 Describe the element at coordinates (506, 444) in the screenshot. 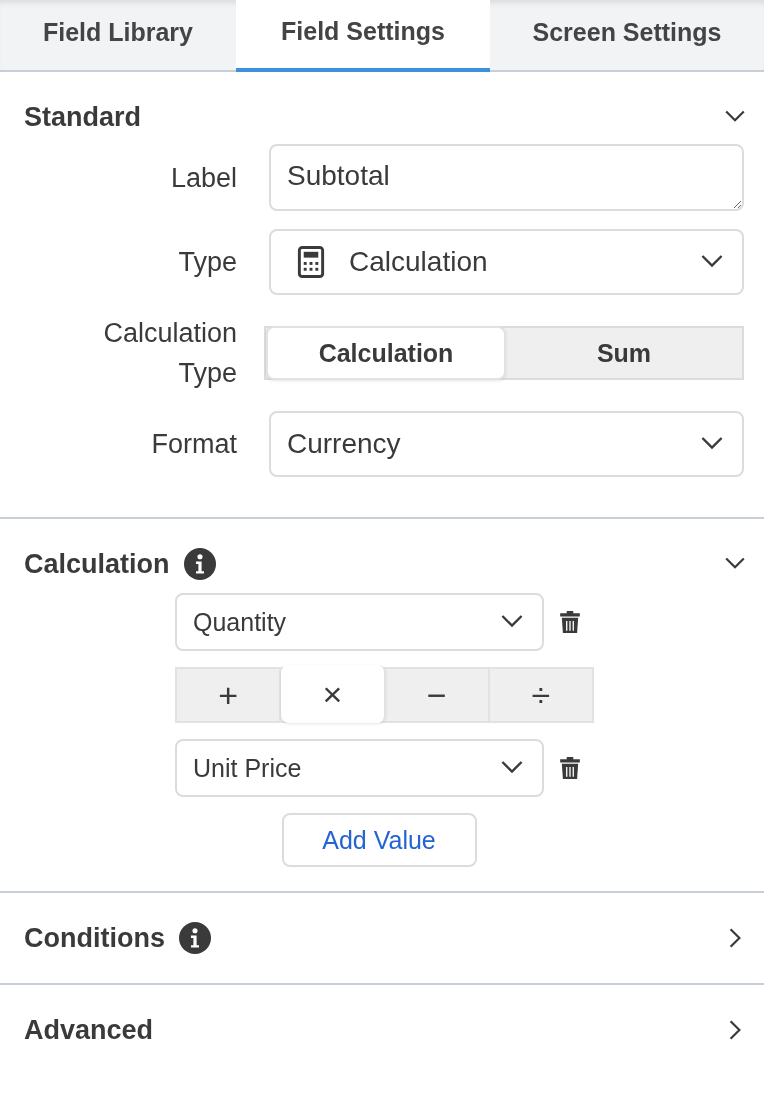

I see `format-select: Currency` at that location.